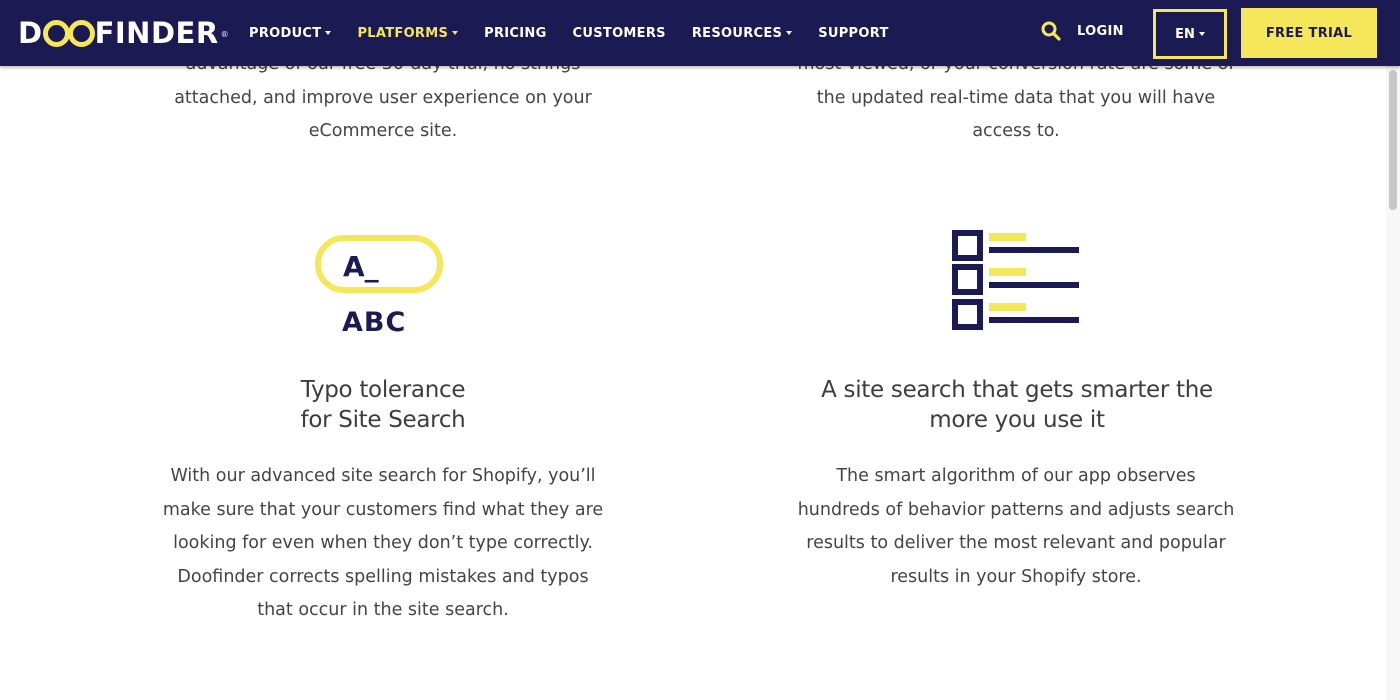  I want to click on free-trial-button: FREE TRIAL, so click(1309, 33).